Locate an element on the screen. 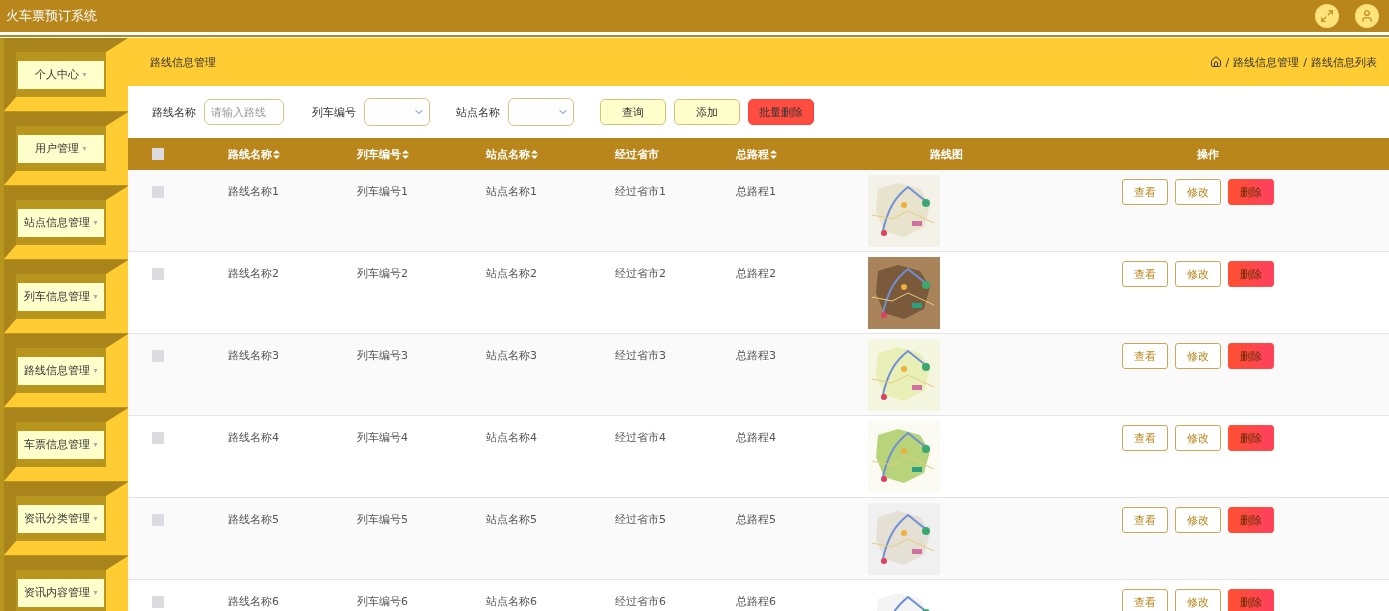  menu-item: 资讯内容管理 ▾ is located at coordinates (61, 592).